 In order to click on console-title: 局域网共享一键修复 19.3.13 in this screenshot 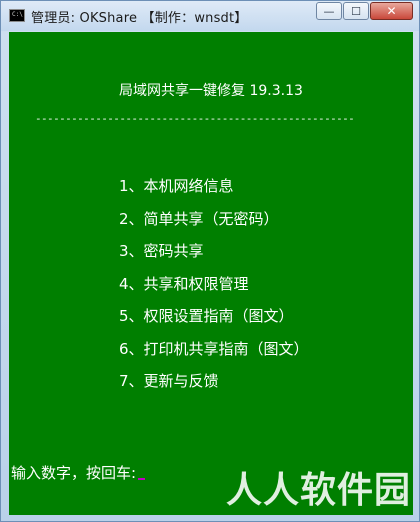, I will do `click(211, 91)`.